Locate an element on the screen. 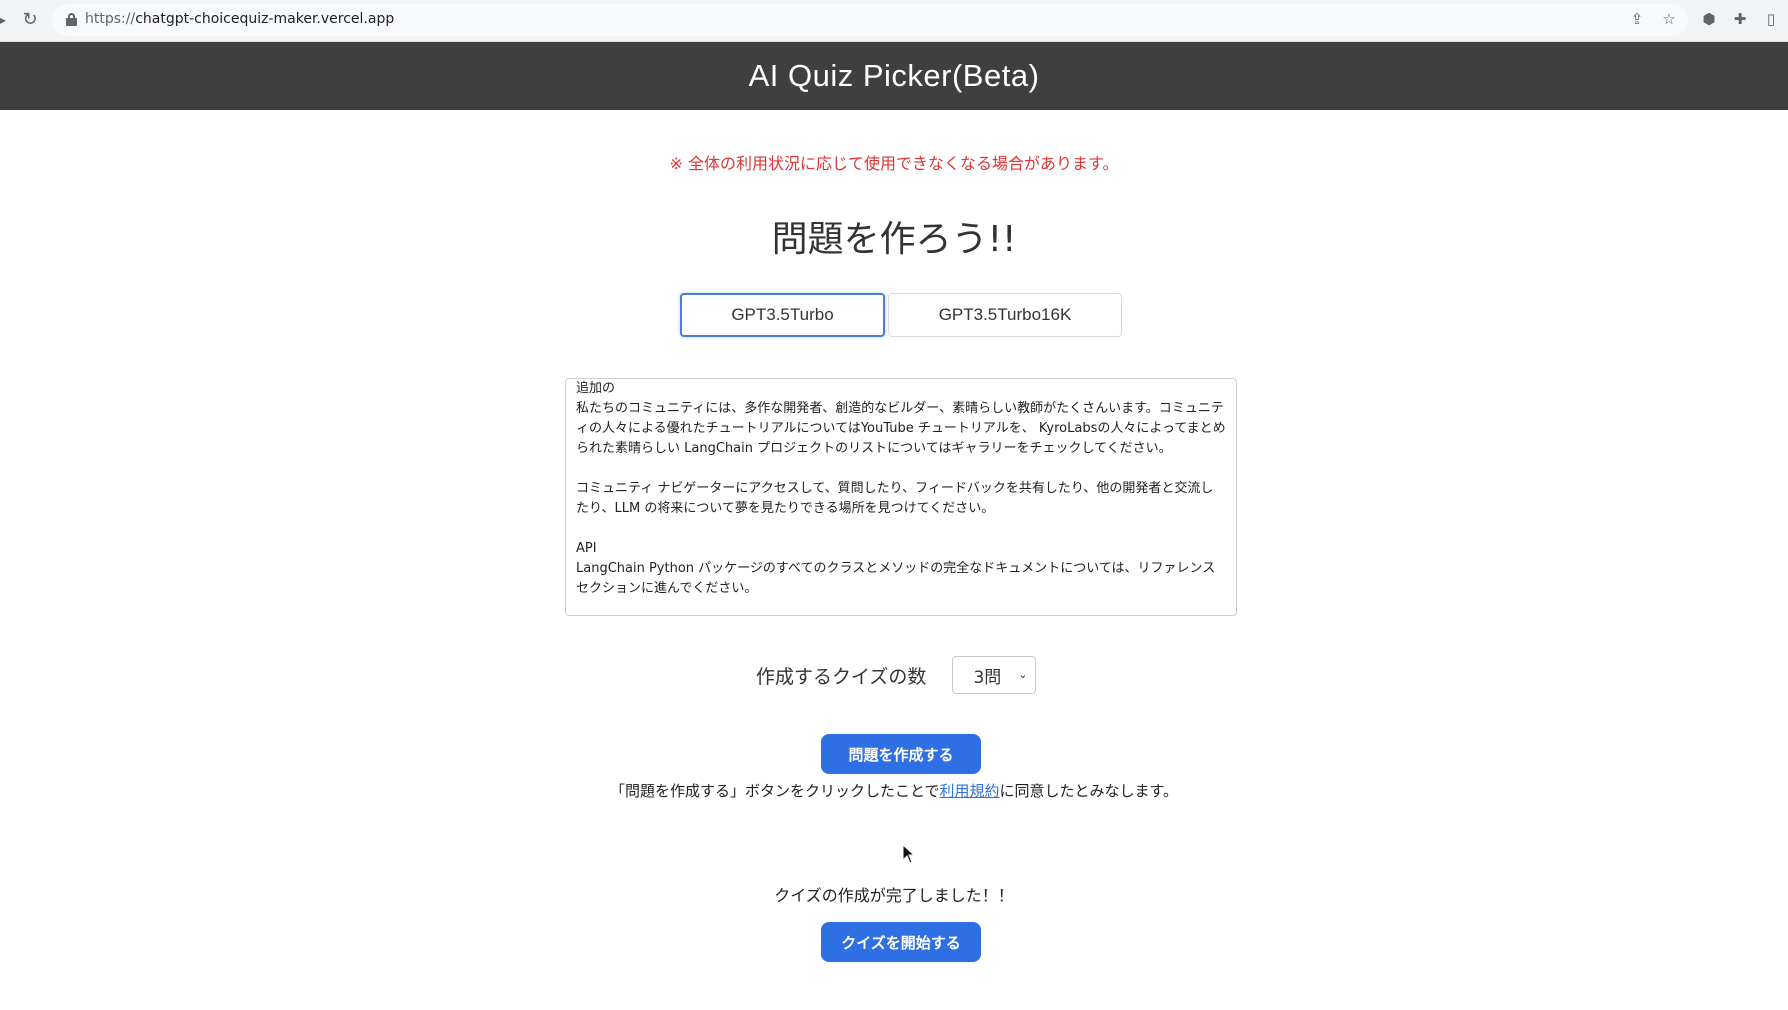 This screenshot has height=1010, width=1788. tab-gpt35turbo16k: GPT3.5Turbo16K is located at coordinates (1005, 315).